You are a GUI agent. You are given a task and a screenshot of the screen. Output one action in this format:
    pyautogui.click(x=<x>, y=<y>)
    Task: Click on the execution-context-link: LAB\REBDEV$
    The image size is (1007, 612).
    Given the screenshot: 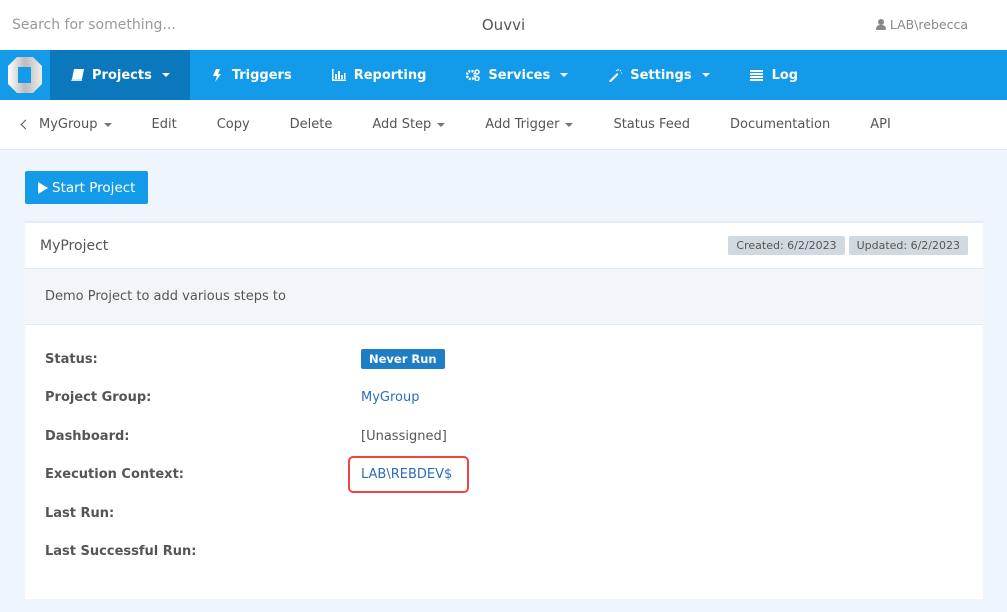 What is the action you would take?
    pyautogui.click(x=408, y=475)
    